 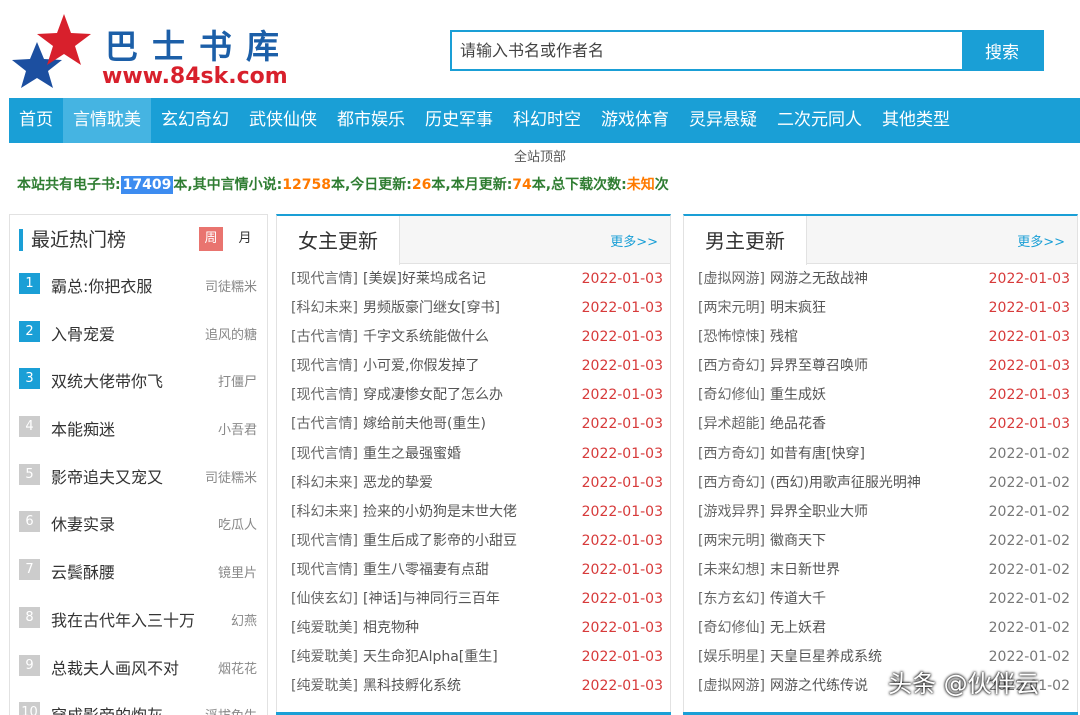 I want to click on list-item: [古代言情] 千字文系统能做什么 2022-01-03, so click(x=473, y=337).